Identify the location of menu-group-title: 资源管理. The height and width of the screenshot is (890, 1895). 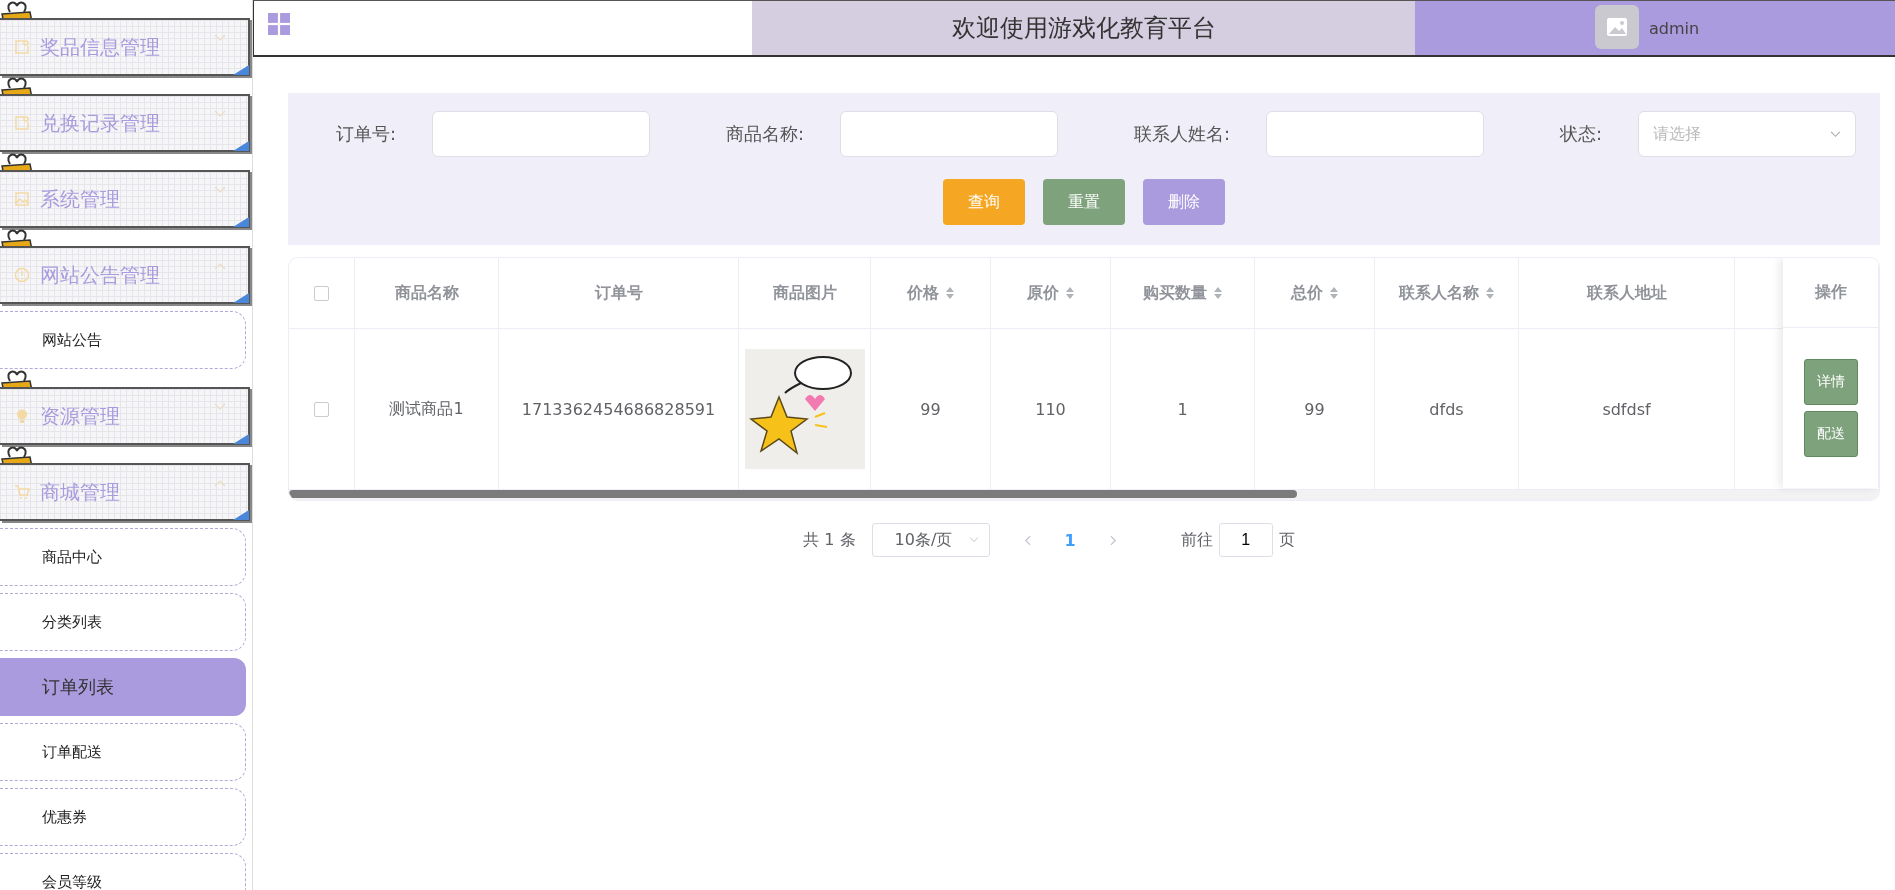
(80, 416).